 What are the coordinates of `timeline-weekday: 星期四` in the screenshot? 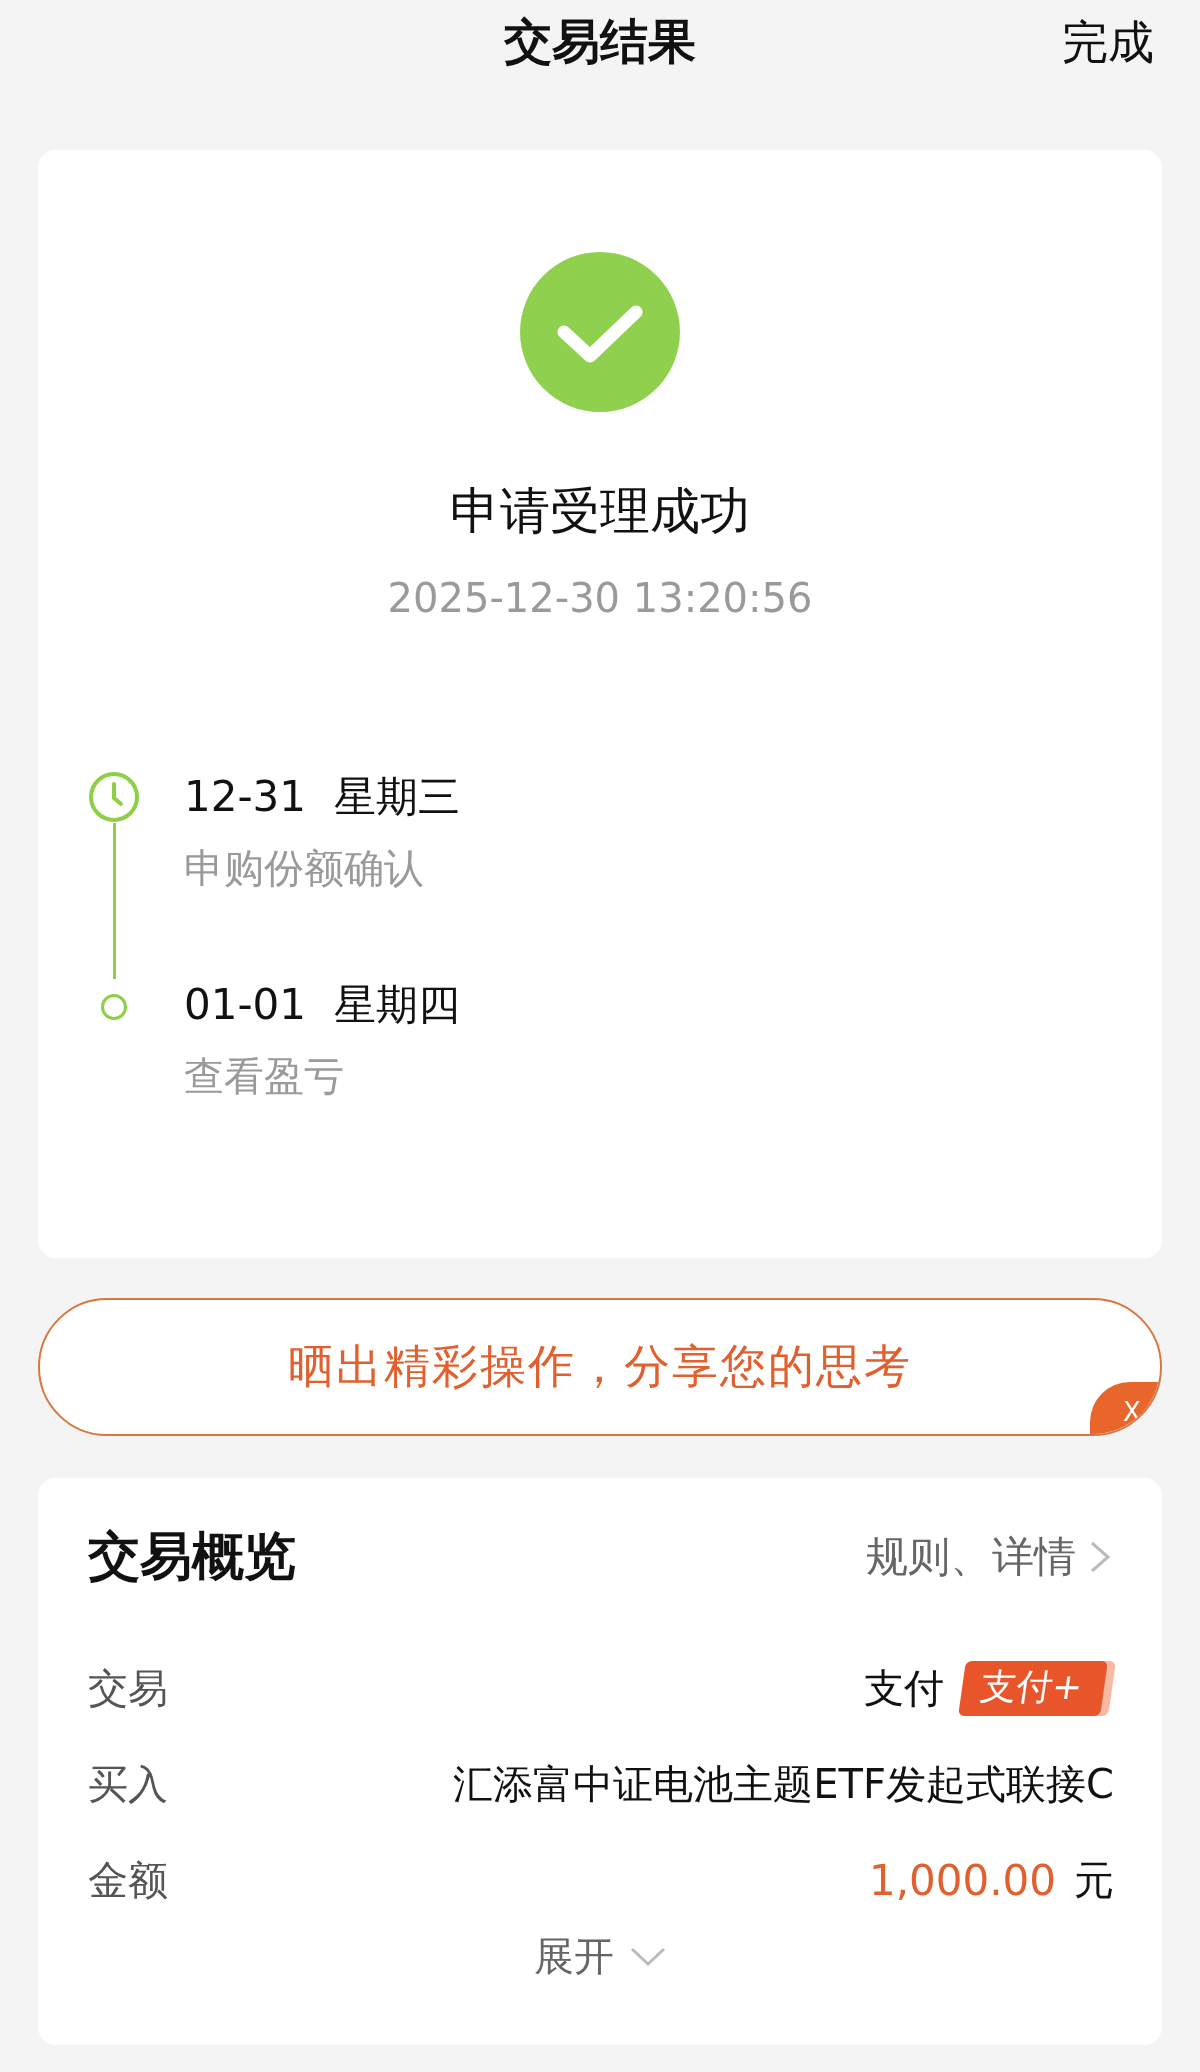 It's located at (397, 1005).